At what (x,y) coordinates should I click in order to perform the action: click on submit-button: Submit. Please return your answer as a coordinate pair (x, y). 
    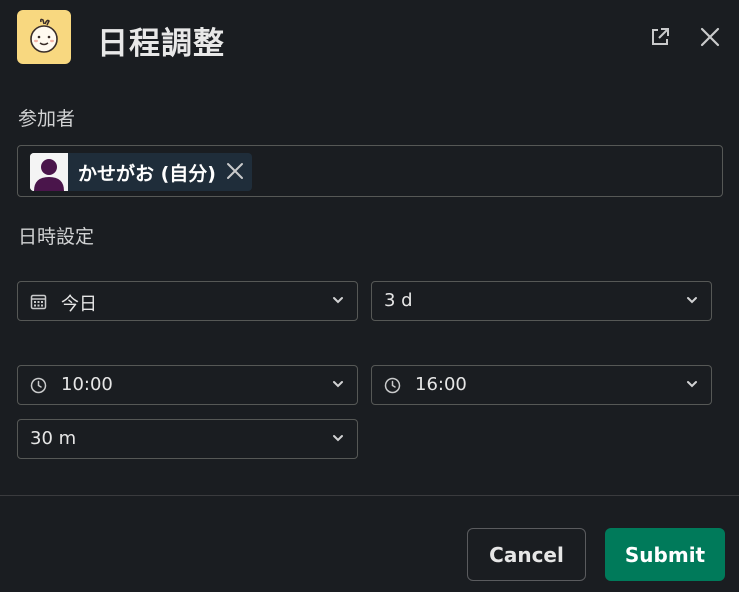
    Looking at the image, I should click on (665, 554).